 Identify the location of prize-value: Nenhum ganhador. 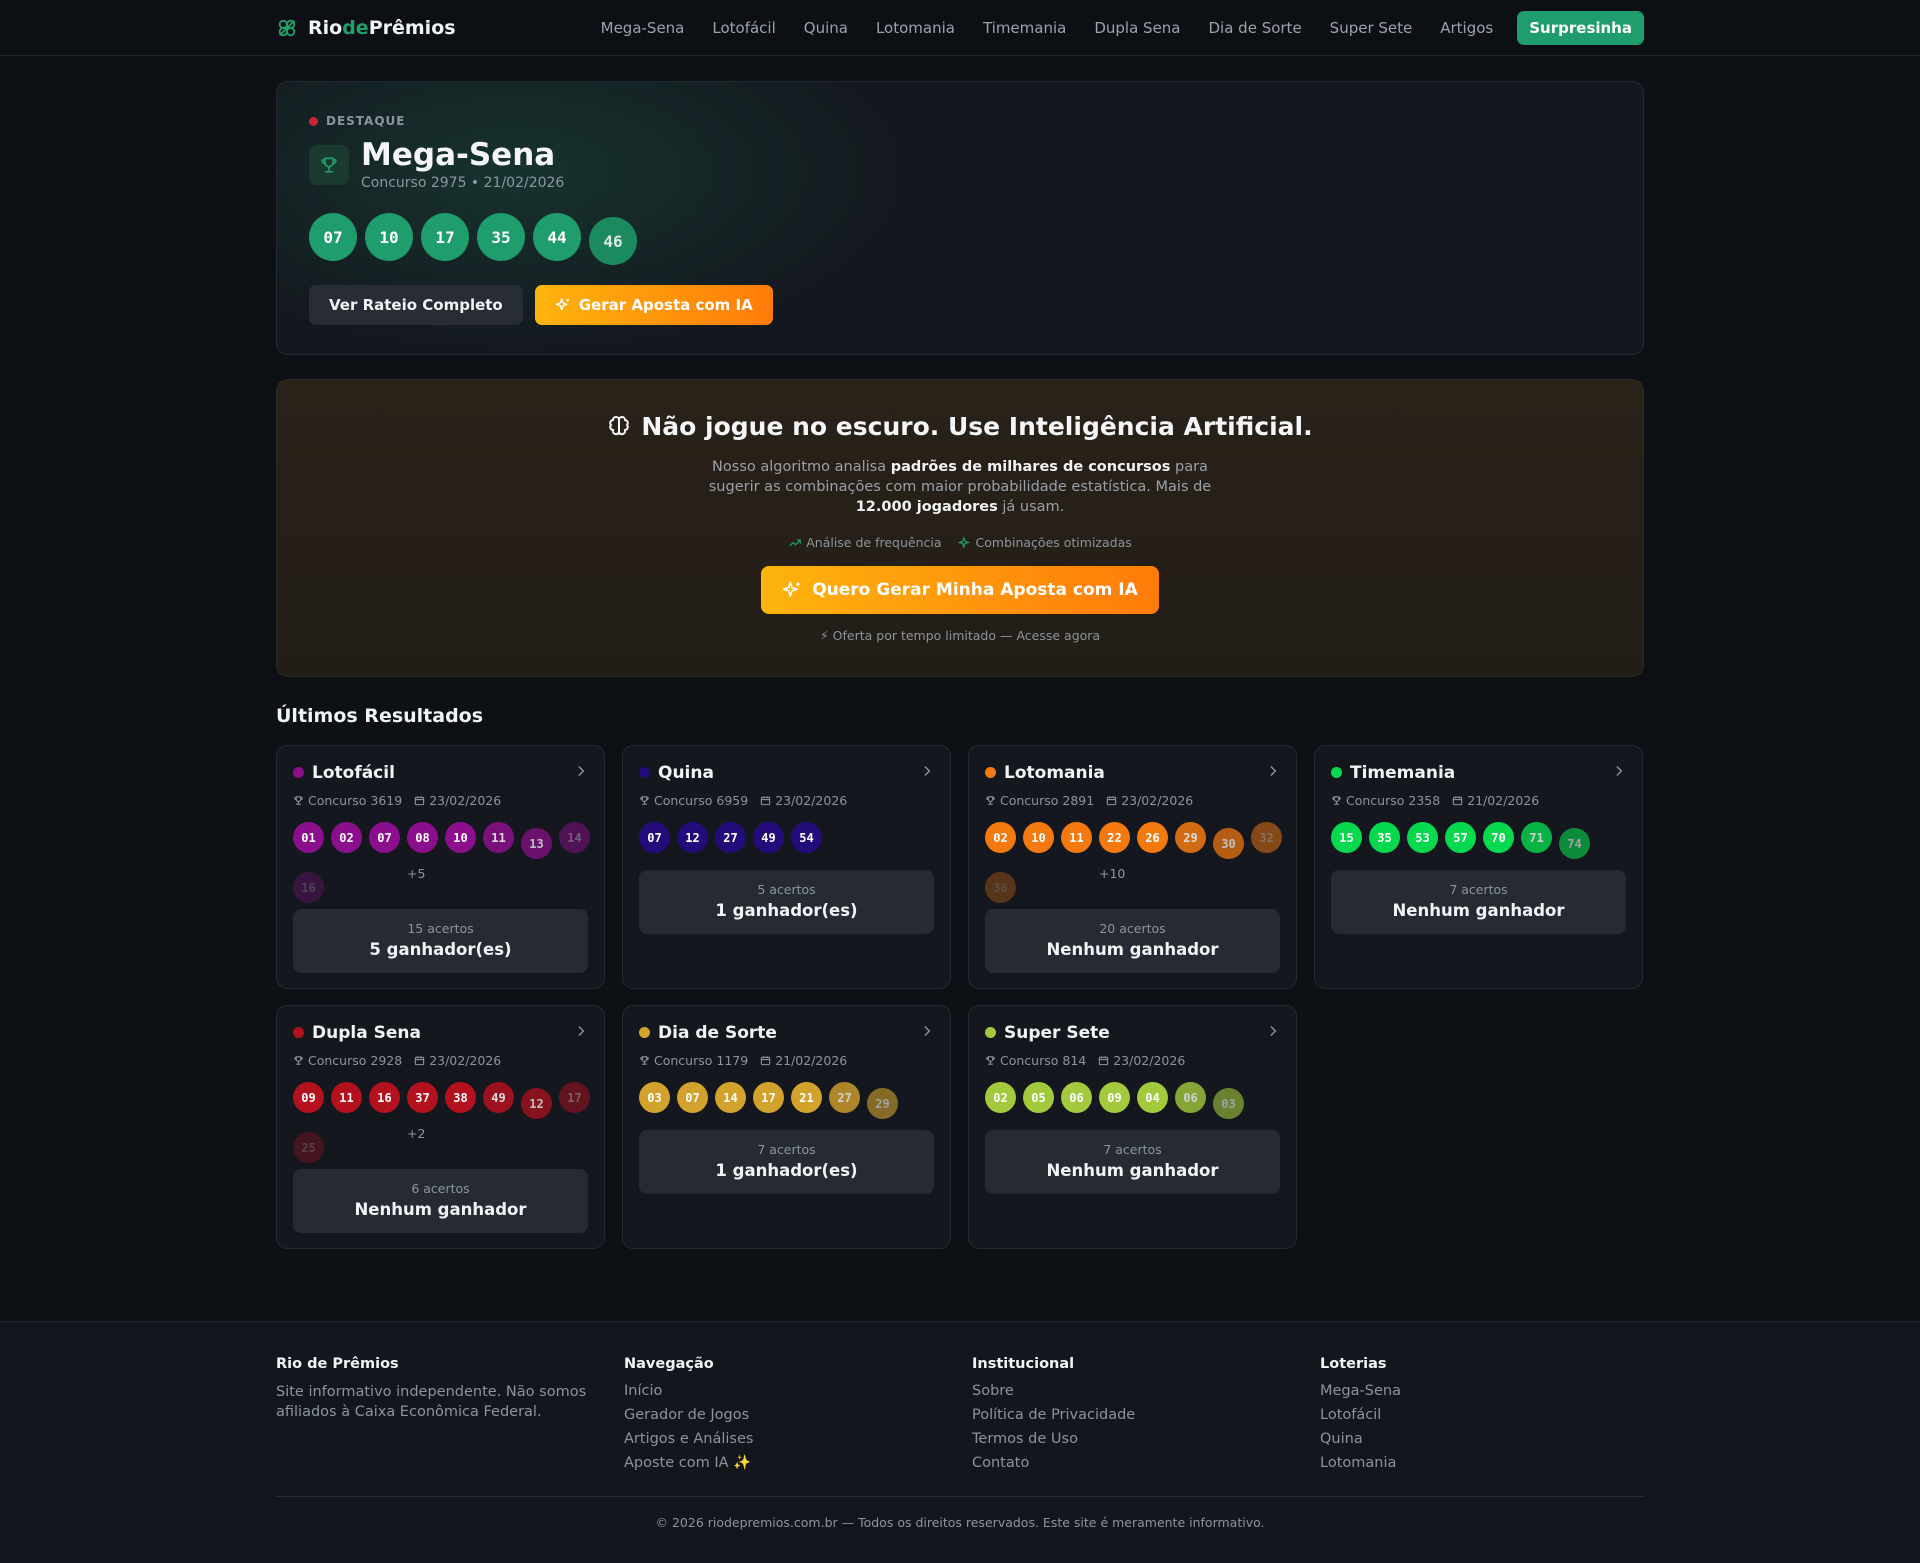
(440, 1209).